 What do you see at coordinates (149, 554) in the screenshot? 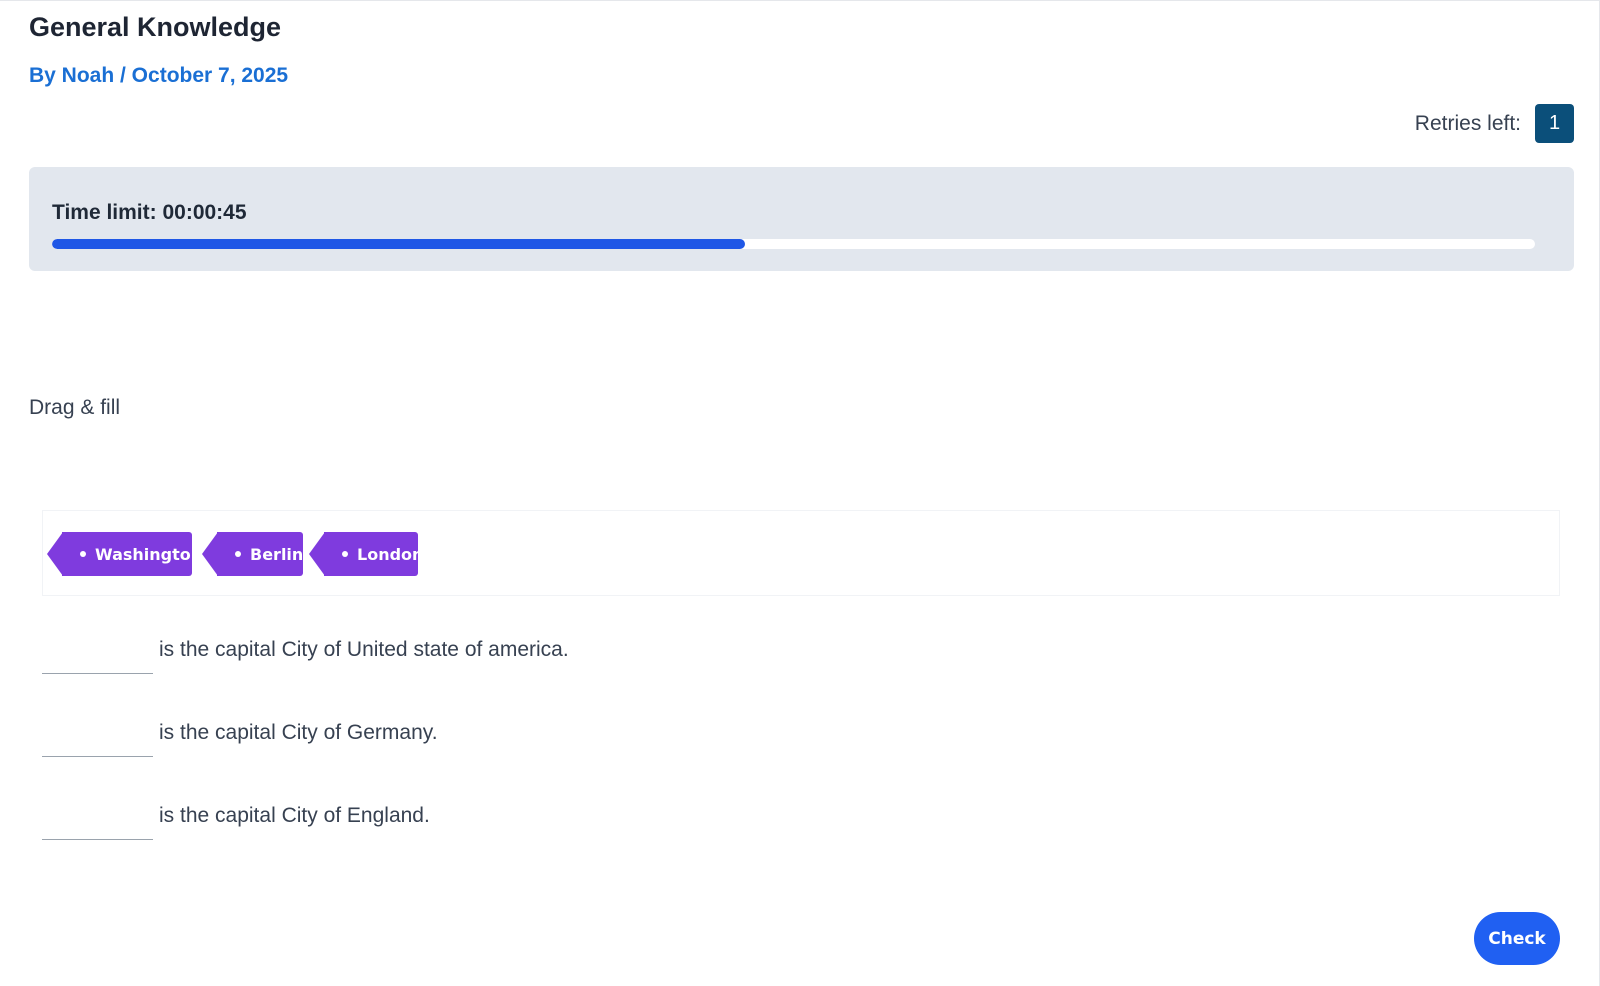
I see `tag-label: Washington` at bounding box center [149, 554].